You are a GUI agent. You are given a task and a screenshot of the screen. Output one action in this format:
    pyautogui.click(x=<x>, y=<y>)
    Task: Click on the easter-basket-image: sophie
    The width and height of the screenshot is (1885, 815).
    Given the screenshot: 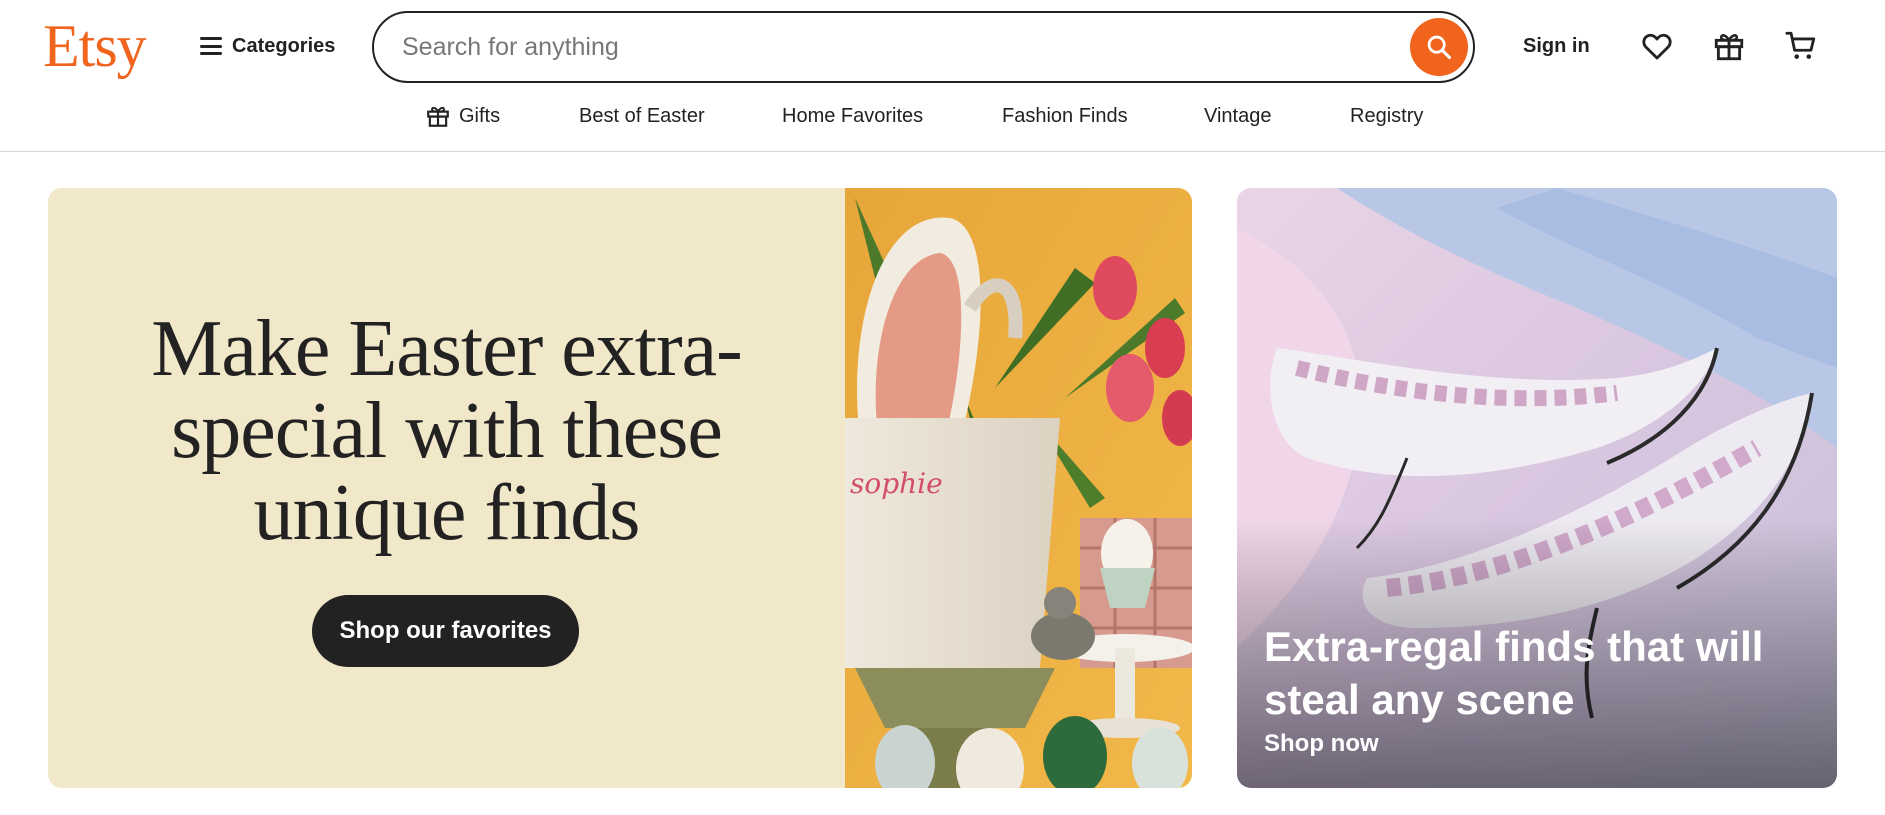 What is the action you would take?
    pyautogui.click(x=1018, y=488)
    